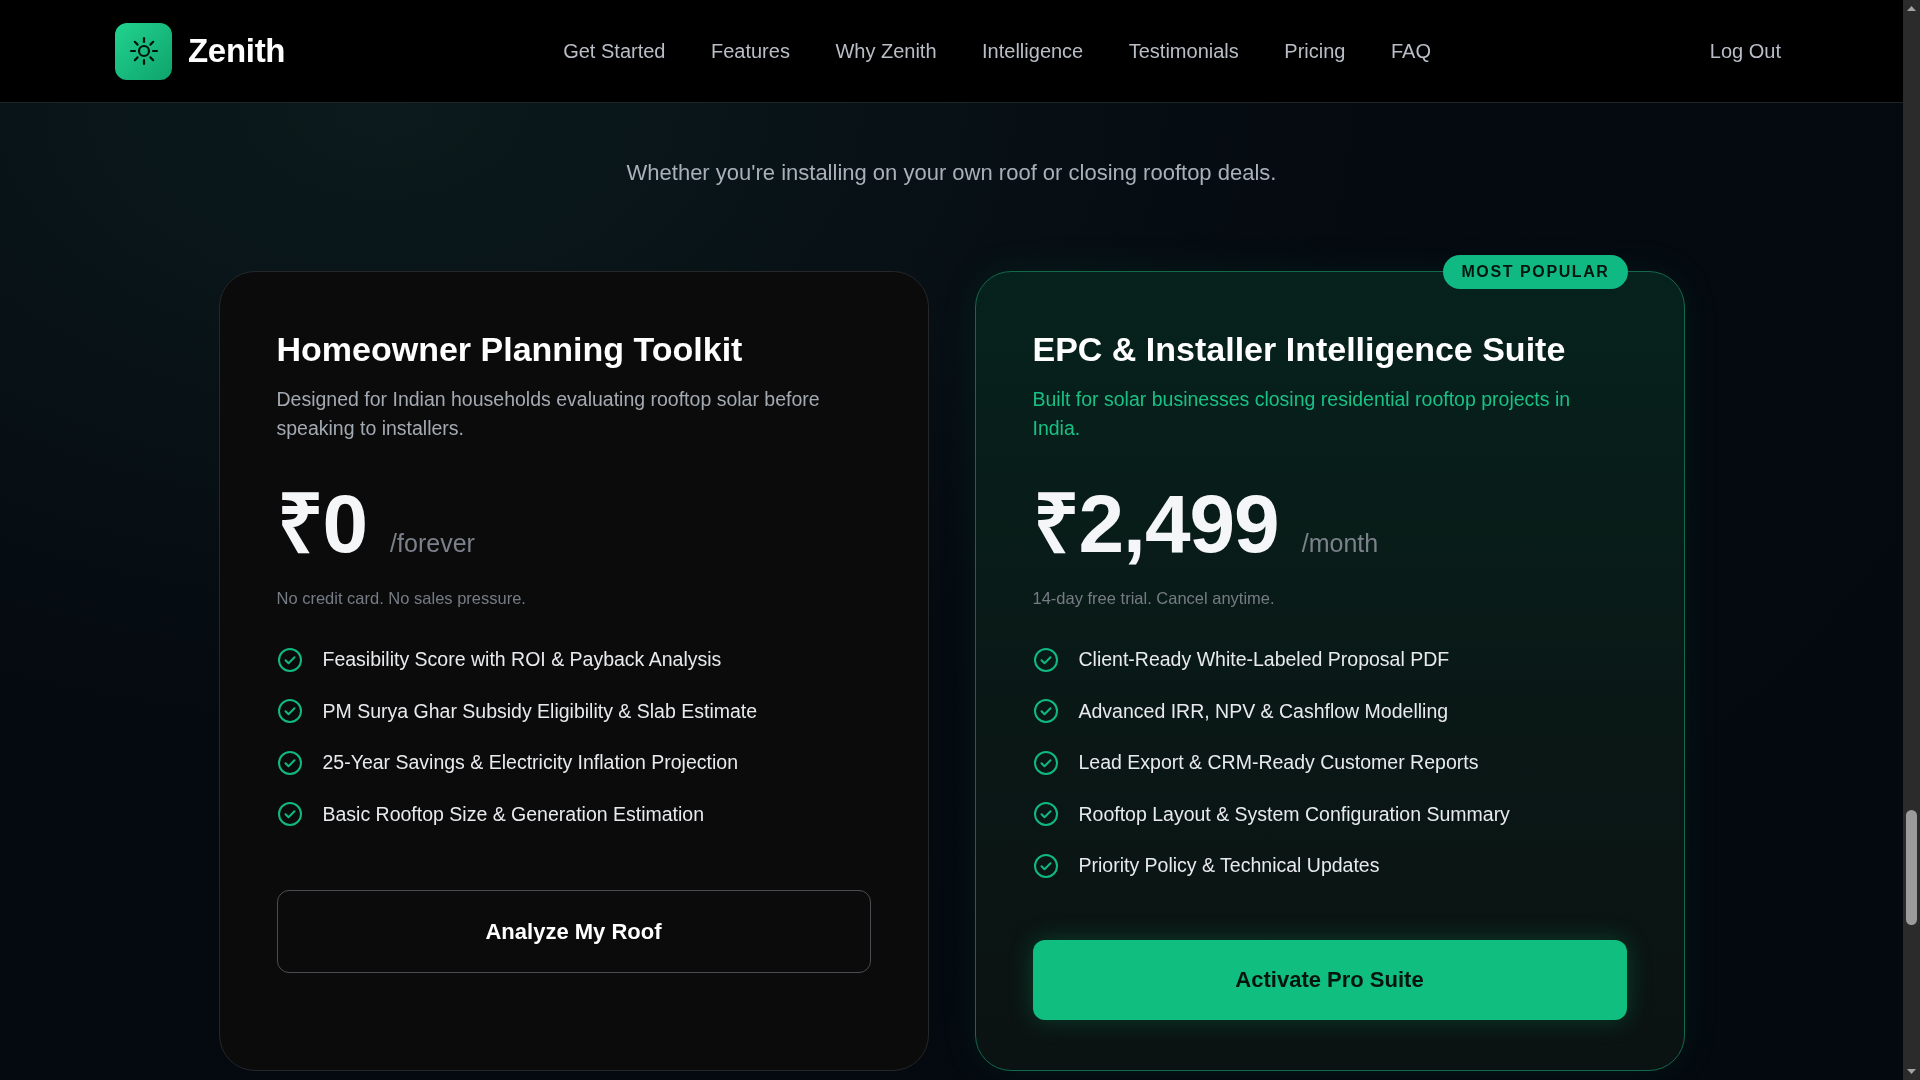 This screenshot has width=1920, height=1080. Describe the element at coordinates (522, 660) in the screenshot. I see `feature-text: Feasibility Score with ROI & Payback Analysis` at that location.